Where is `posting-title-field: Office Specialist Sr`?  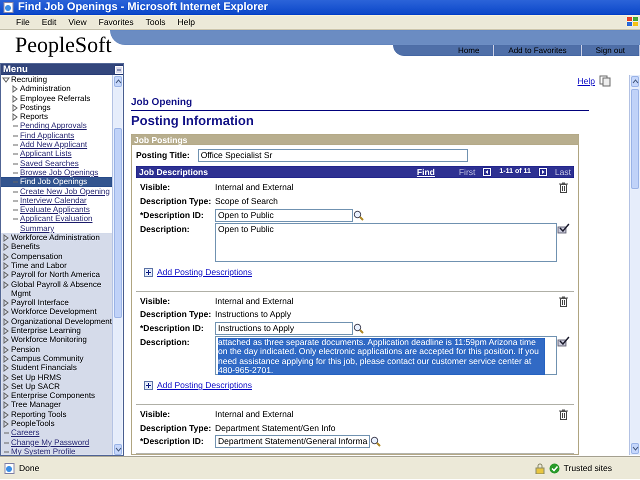 posting-title-field: Office Specialist Sr is located at coordinates (333, 155).